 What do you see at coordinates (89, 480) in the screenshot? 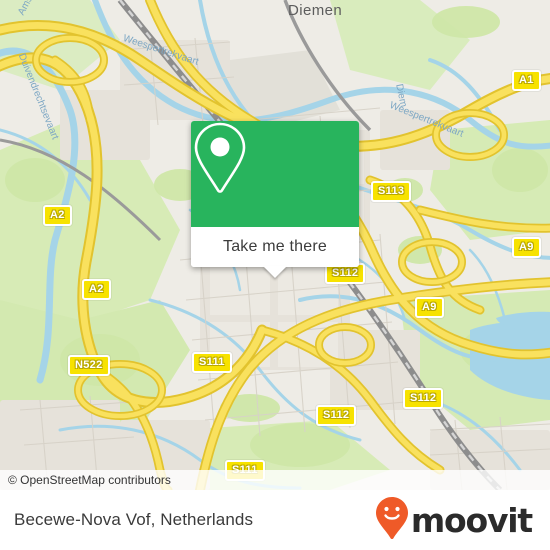
I see `osm-attribution-text: © OpenStreetMap contributors` at bounding box center [89, 480].